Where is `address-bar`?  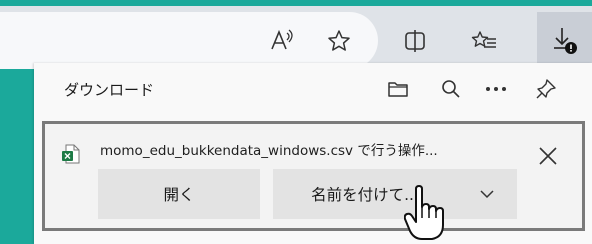
address-bar is located at coordinates (189, 40).